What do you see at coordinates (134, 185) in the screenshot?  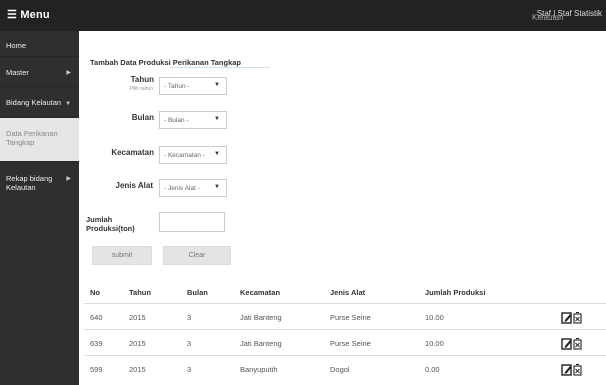 I see `jenis-alat-label: Jenis Alat` at bounding box center [134, 185].